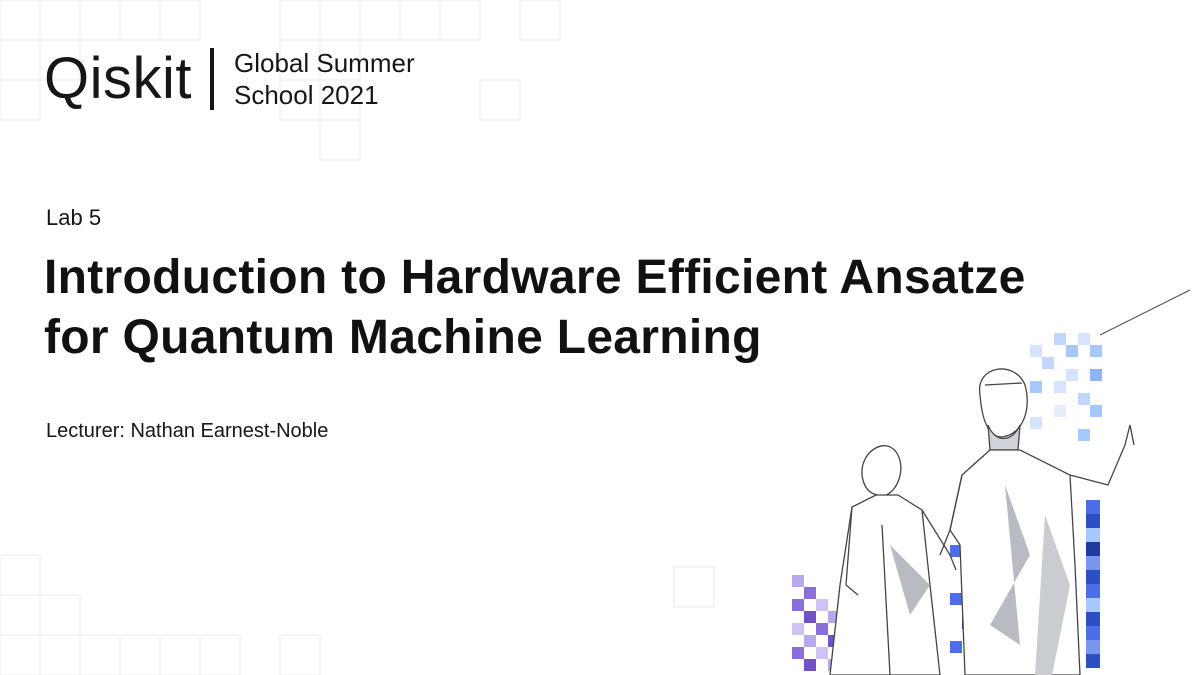 This screenshot has height=675, width=1200. Describe the element at coordinates (324, 63) in the screenshot. I see `event-name-line1: Global Summer` at that location.